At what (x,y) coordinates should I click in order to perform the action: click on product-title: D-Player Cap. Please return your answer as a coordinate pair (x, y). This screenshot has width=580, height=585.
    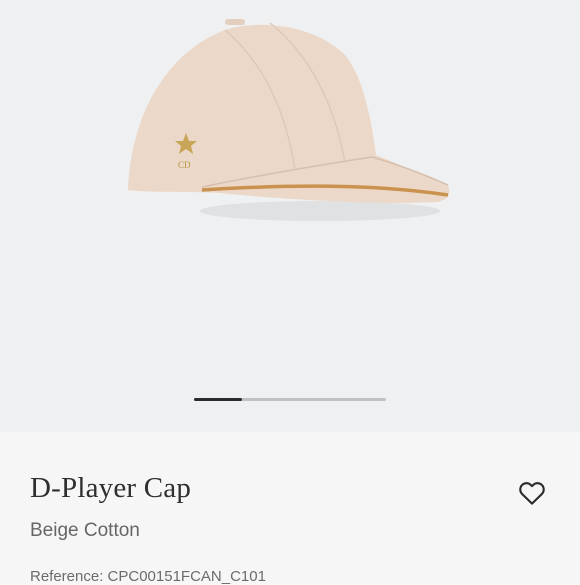
    Looking at the image, I should click on (111, 488).